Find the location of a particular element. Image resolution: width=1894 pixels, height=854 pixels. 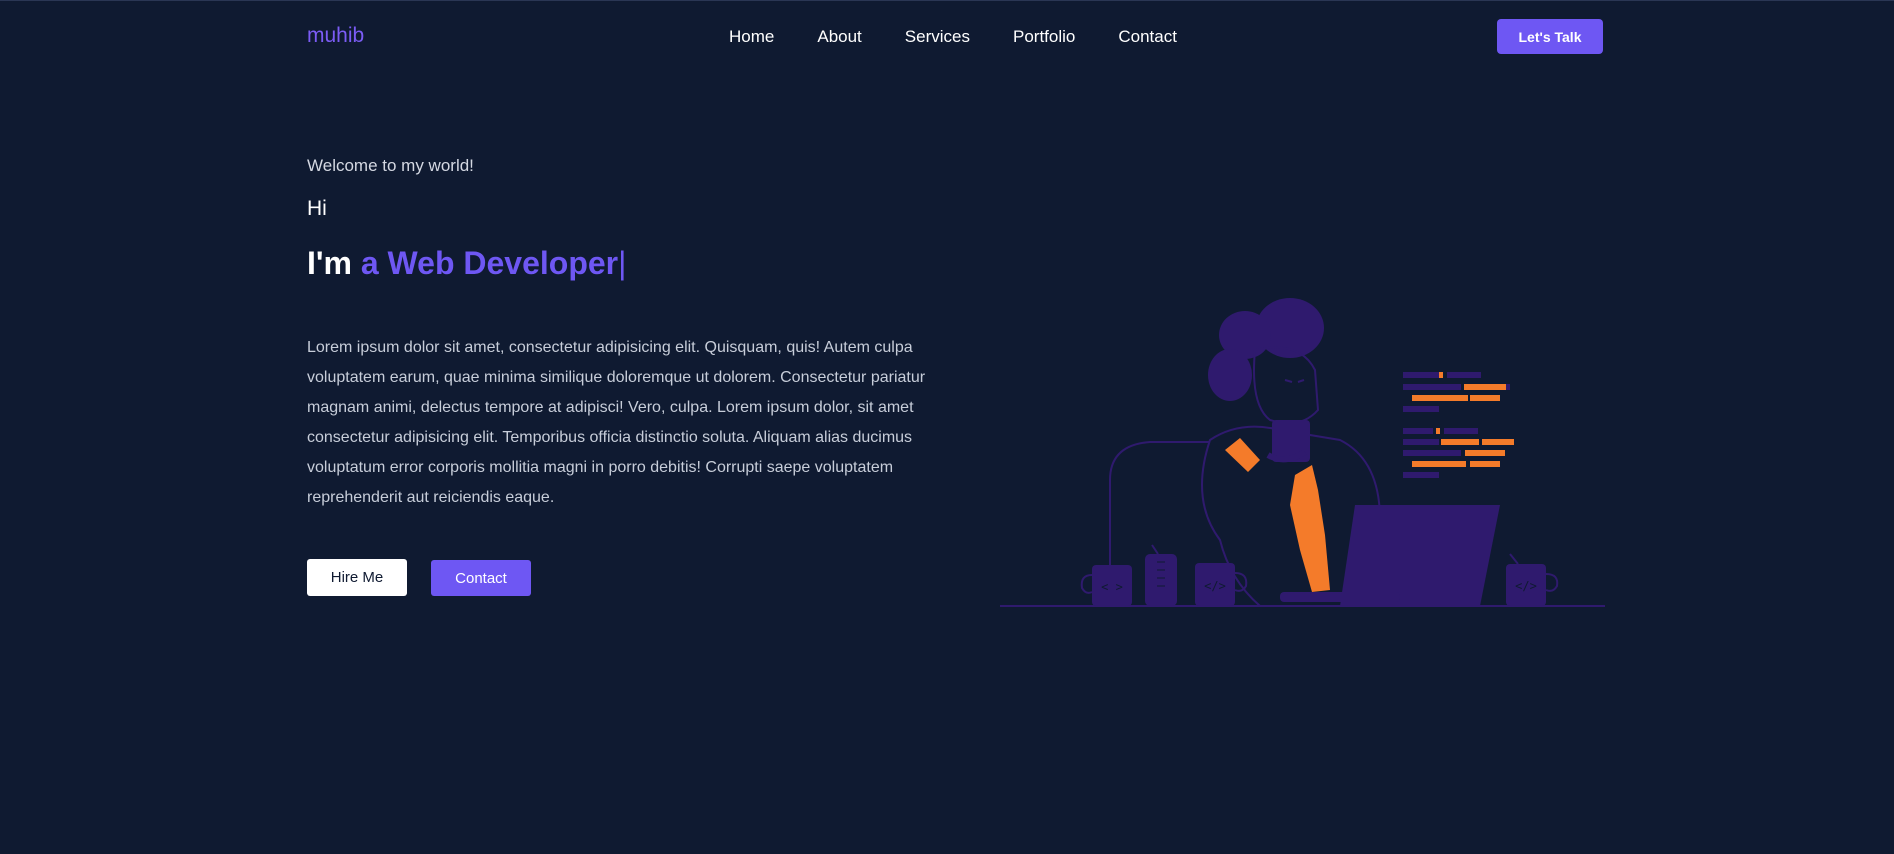

nav-home: Home is located at coordinates (751, 37).